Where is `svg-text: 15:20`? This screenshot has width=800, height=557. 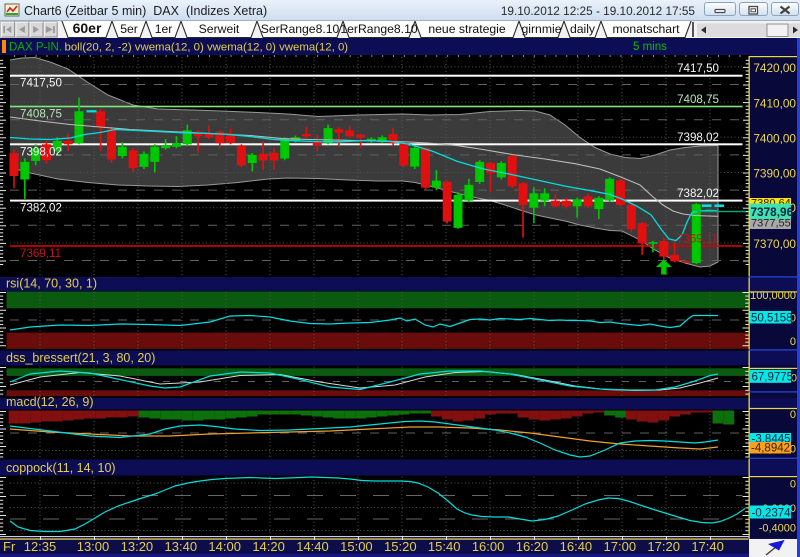 svg-text: 15:20 is located at coordinates (400, 546).